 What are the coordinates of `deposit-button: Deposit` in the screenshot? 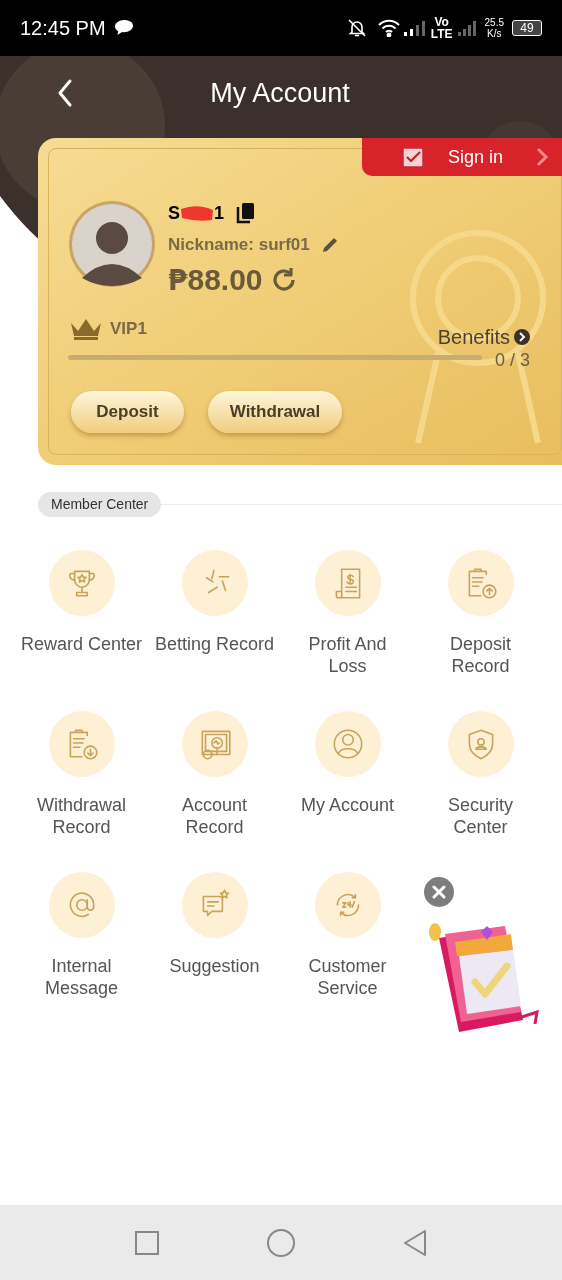 It's located at (127, 412).